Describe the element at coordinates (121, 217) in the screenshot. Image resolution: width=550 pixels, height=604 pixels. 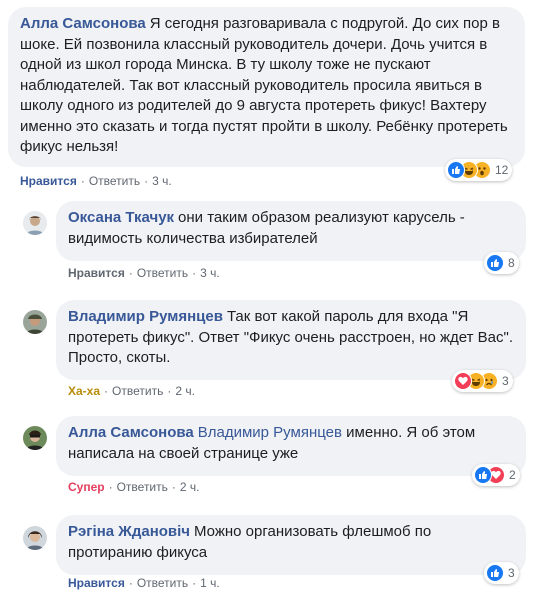
I see `comment-author: Оксана Ткачук` at that location.